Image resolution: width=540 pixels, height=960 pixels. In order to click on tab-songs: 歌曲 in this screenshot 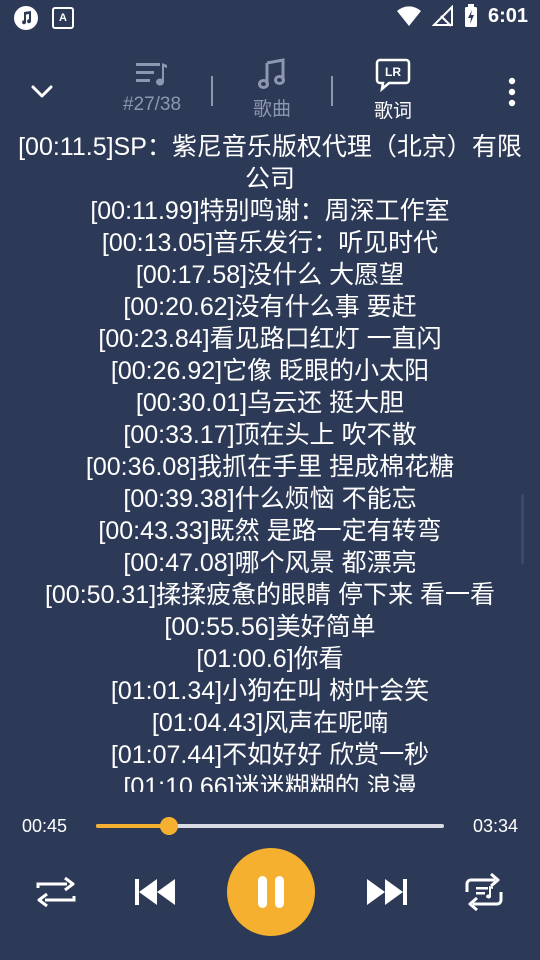, I will do `click(272, 89)`.